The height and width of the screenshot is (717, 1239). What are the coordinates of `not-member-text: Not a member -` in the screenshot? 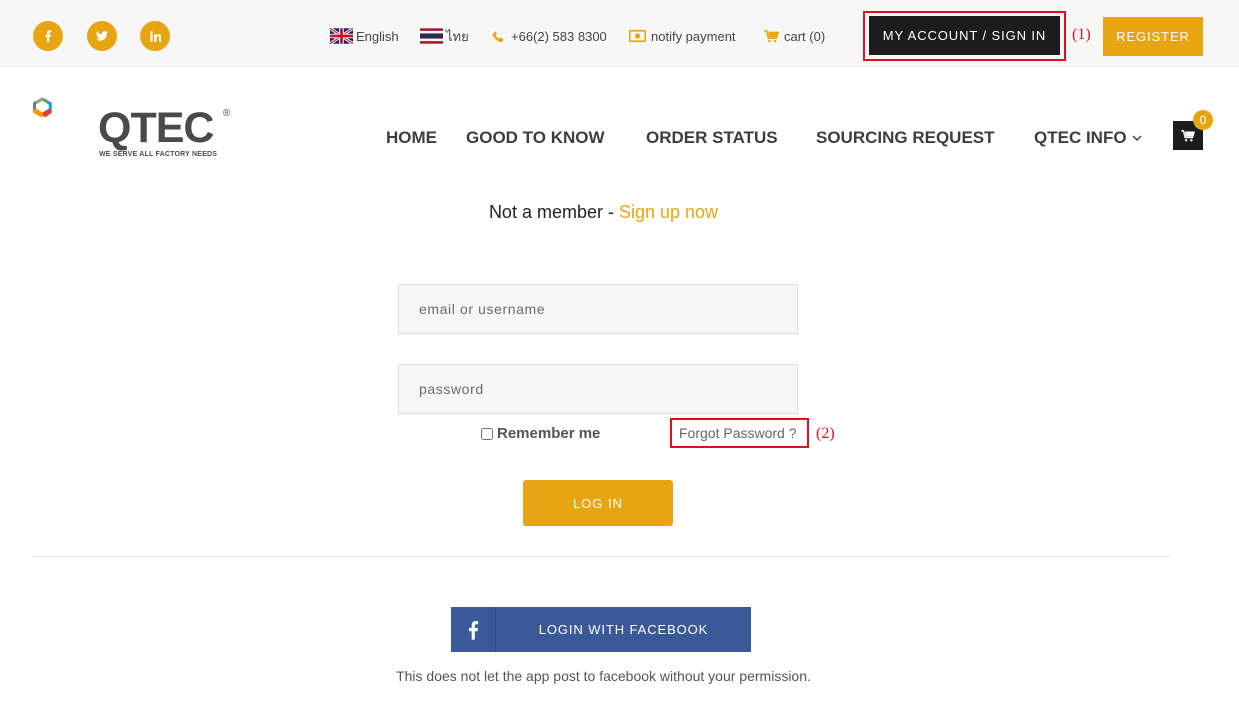 It's located at (553, 212).